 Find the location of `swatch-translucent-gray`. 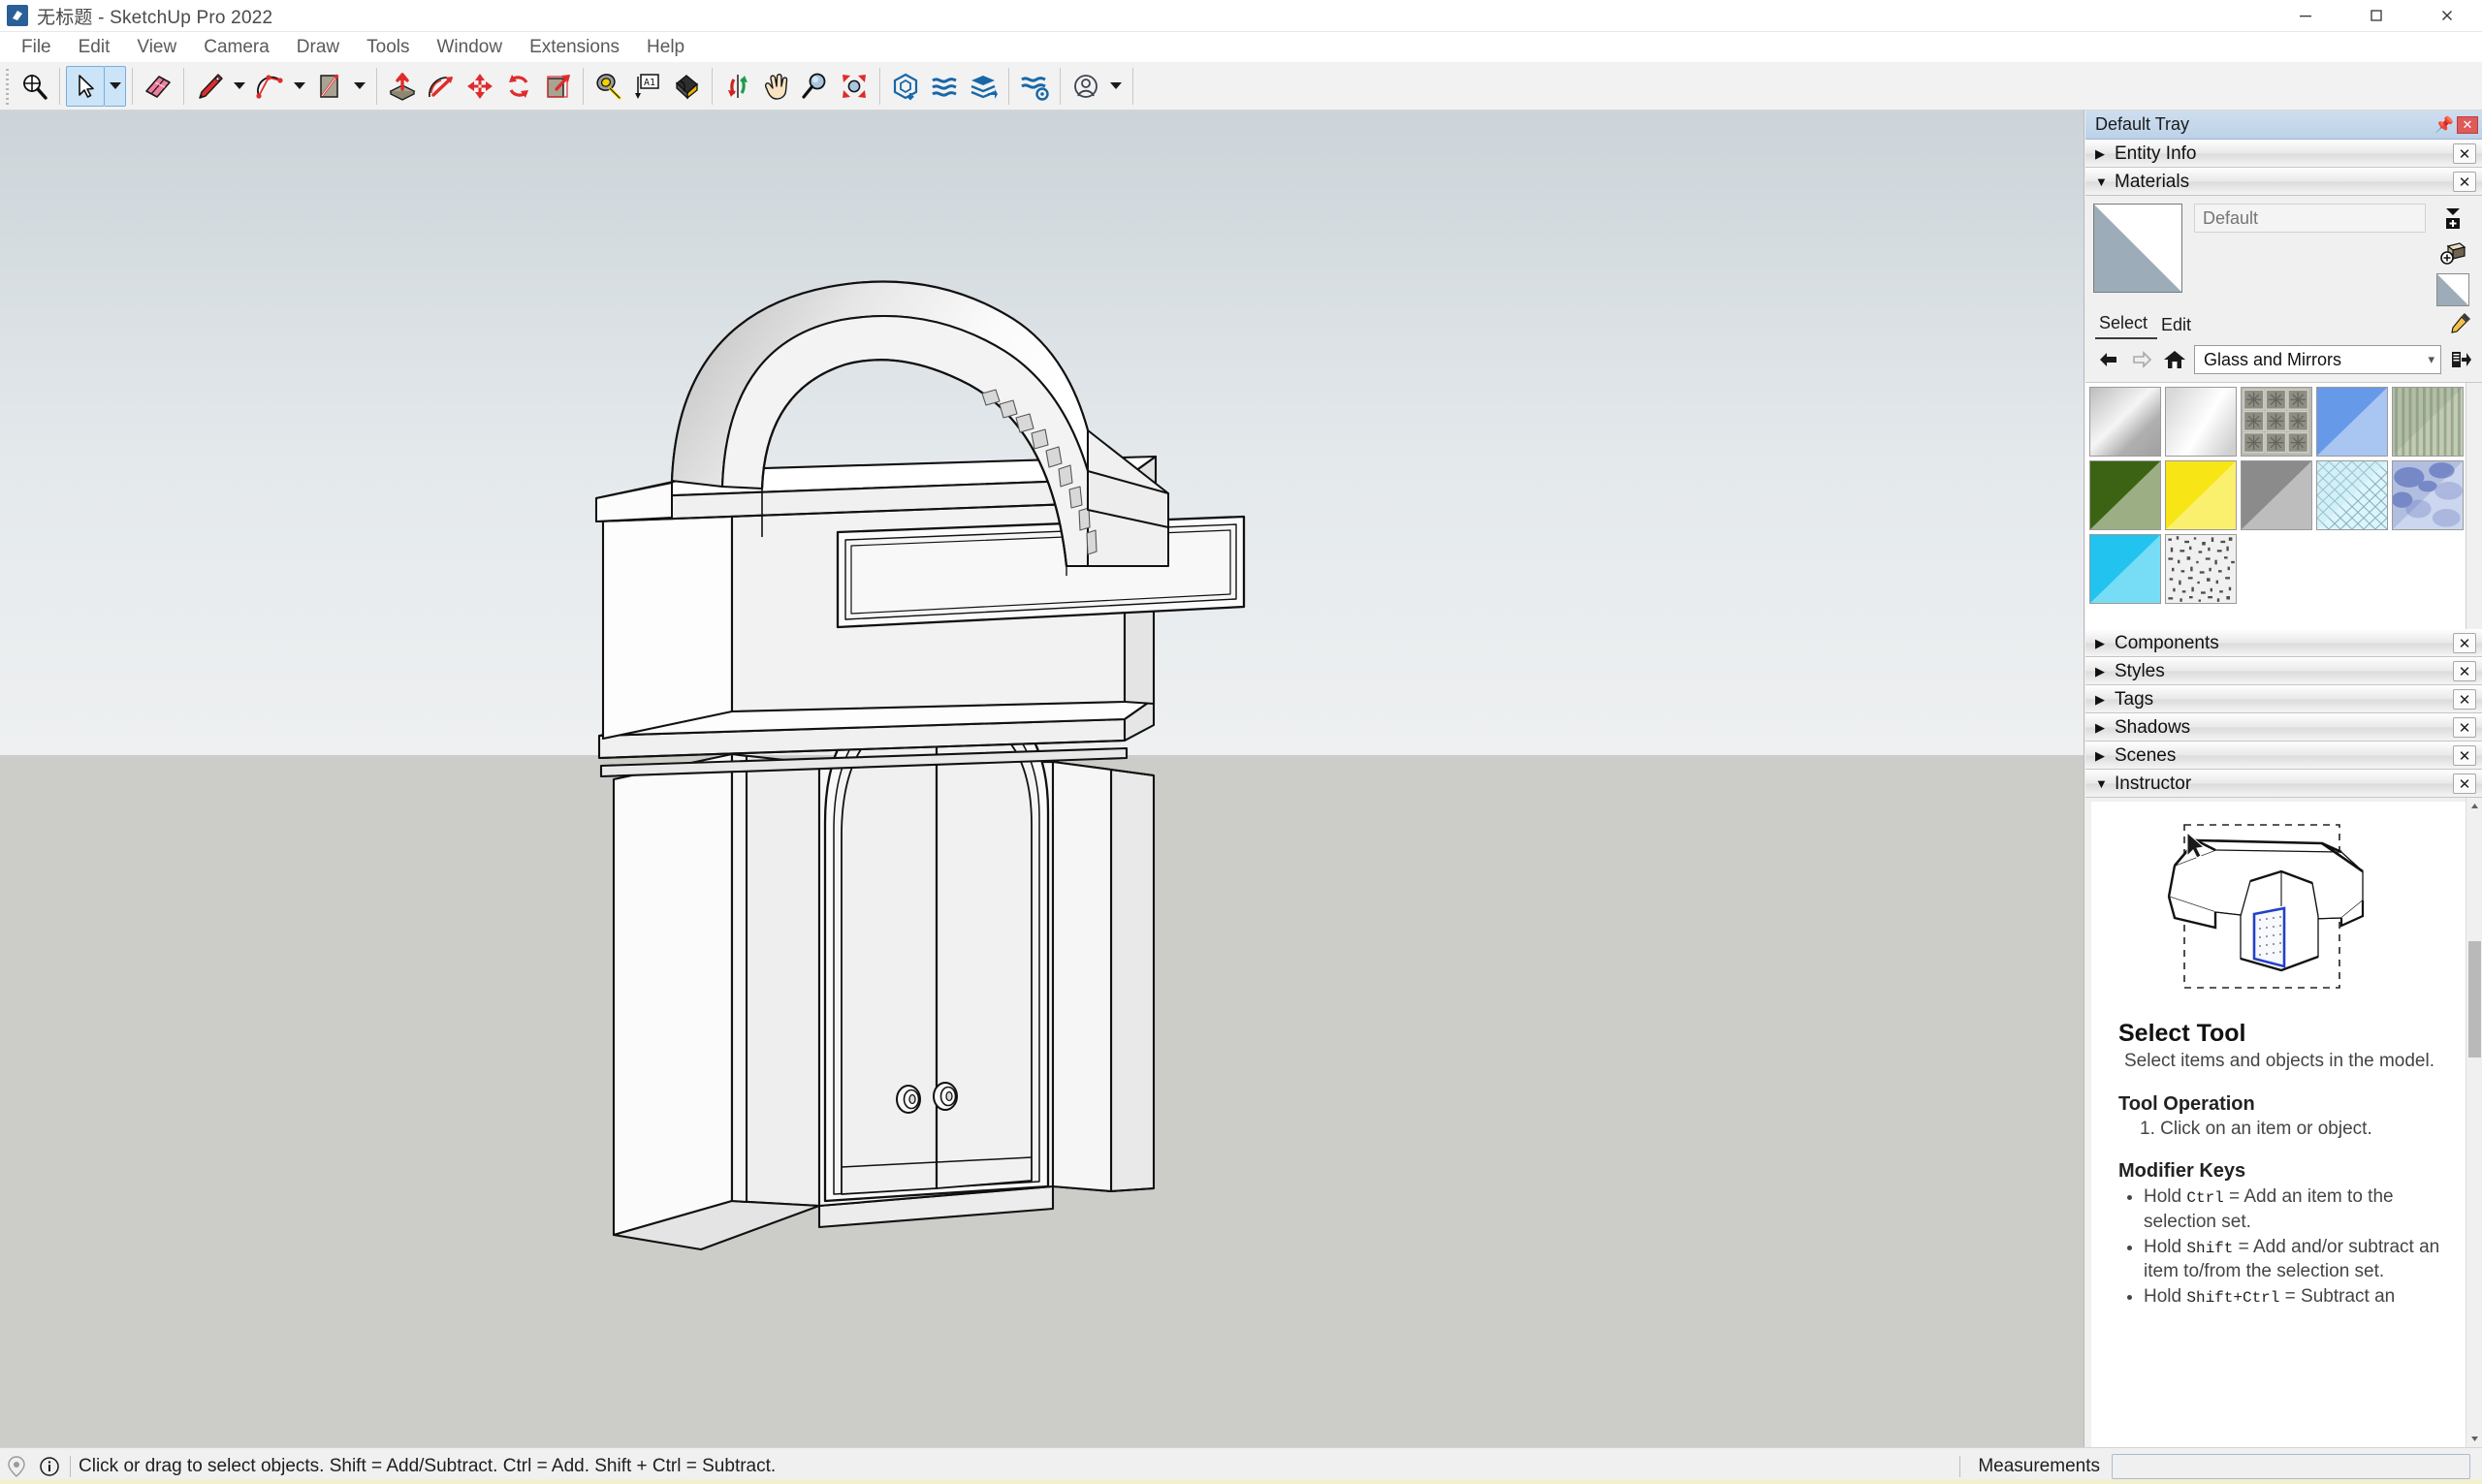

swatch-translucent-gray is located at coordinates (2276, 495).